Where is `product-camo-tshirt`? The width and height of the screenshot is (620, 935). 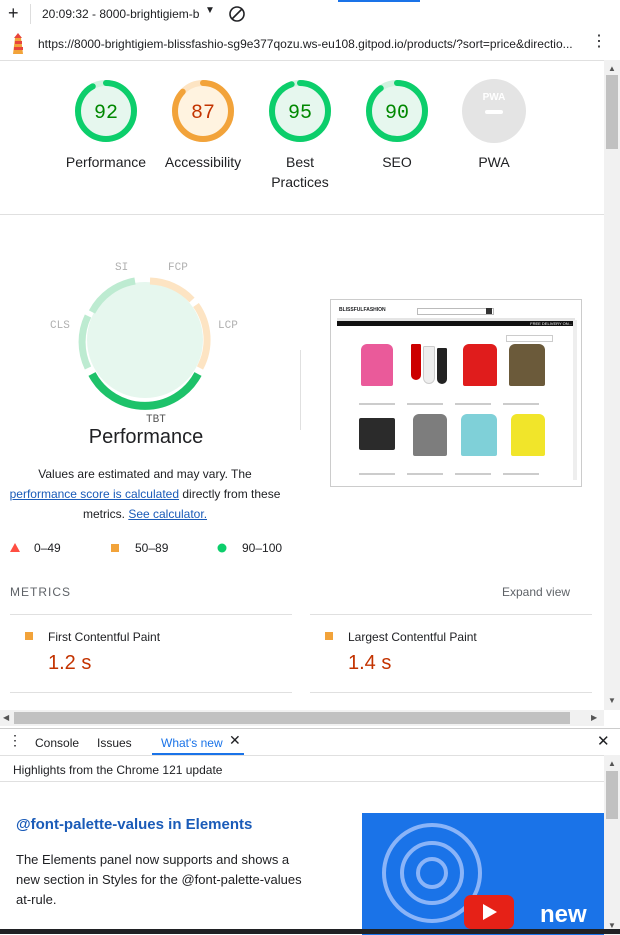
product-camo-tshirt is located at coordinates (527, 365).